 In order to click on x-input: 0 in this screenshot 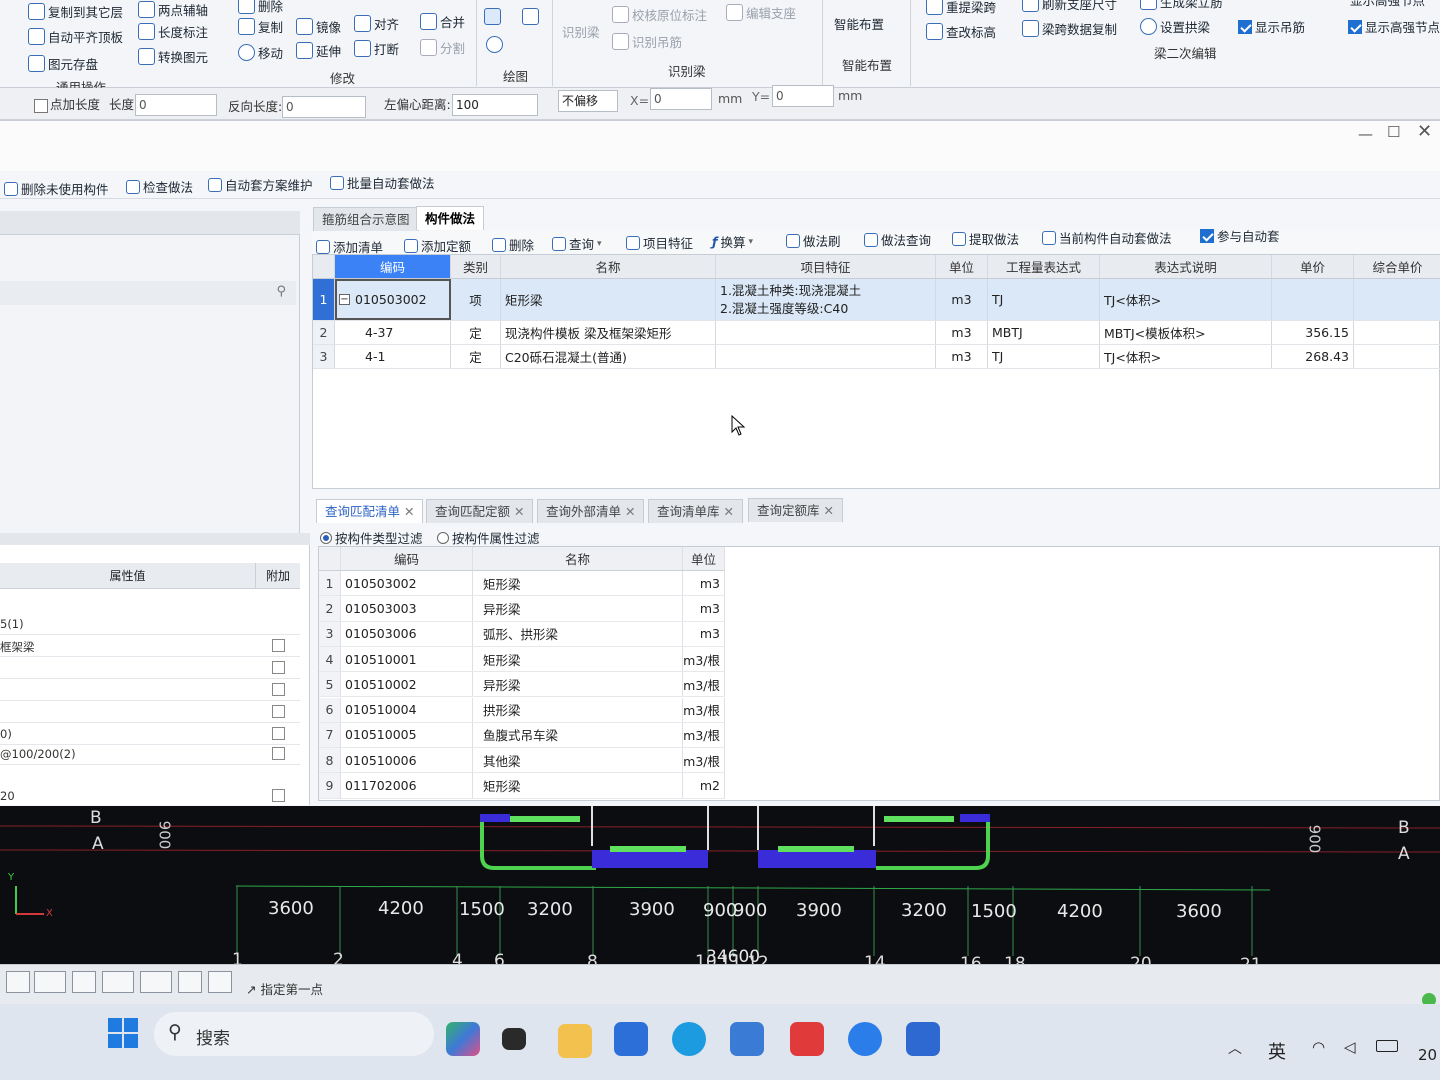, I will do `click(681, 99)`.